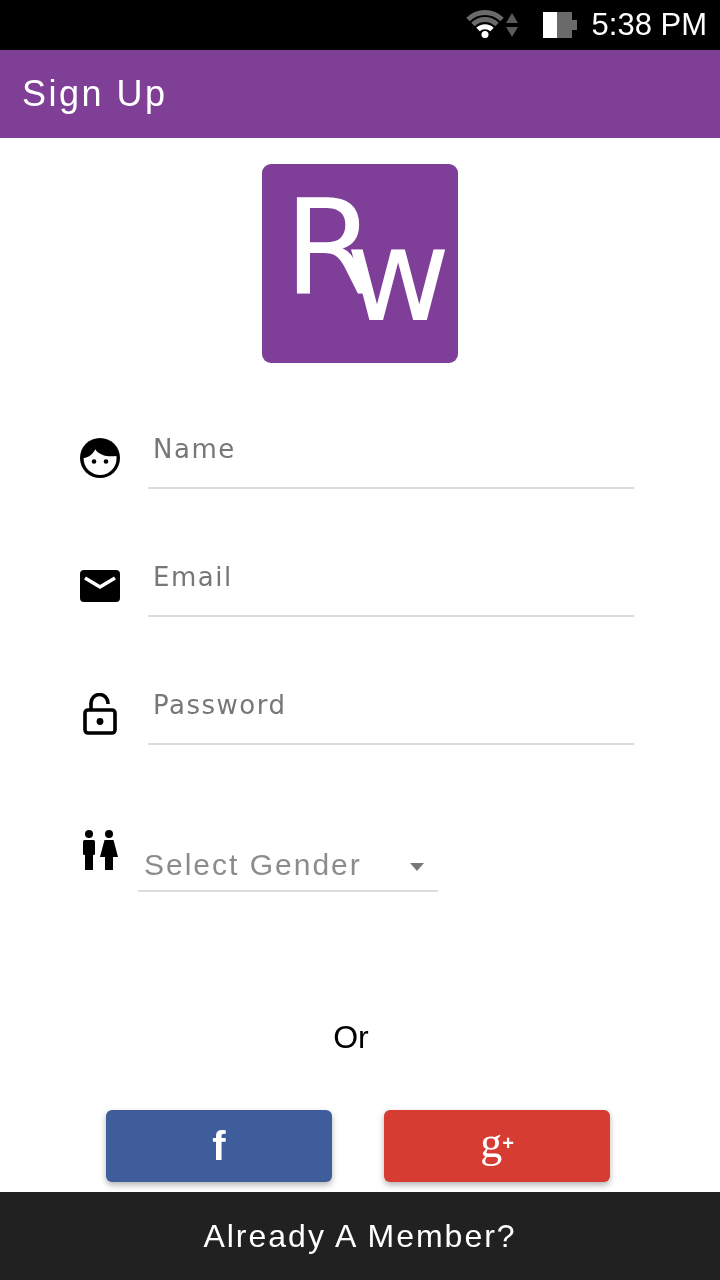 The width and height of the screenshot is (720, 1280). Describe the element at coordinates (219, 1146) in the screenshot. I see `facebook-button: f` at that location.